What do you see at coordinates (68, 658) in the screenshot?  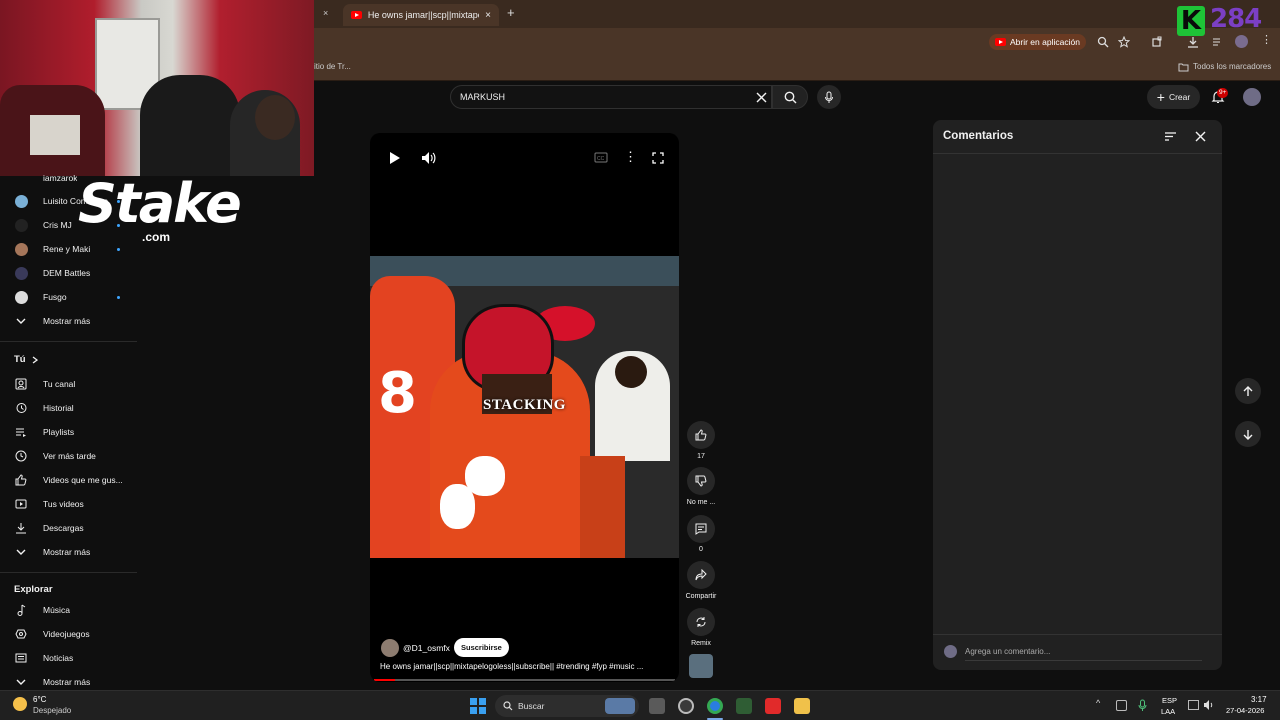 I see `sidebar-item-noticias: Noticias` at bounding box center [68, 658].